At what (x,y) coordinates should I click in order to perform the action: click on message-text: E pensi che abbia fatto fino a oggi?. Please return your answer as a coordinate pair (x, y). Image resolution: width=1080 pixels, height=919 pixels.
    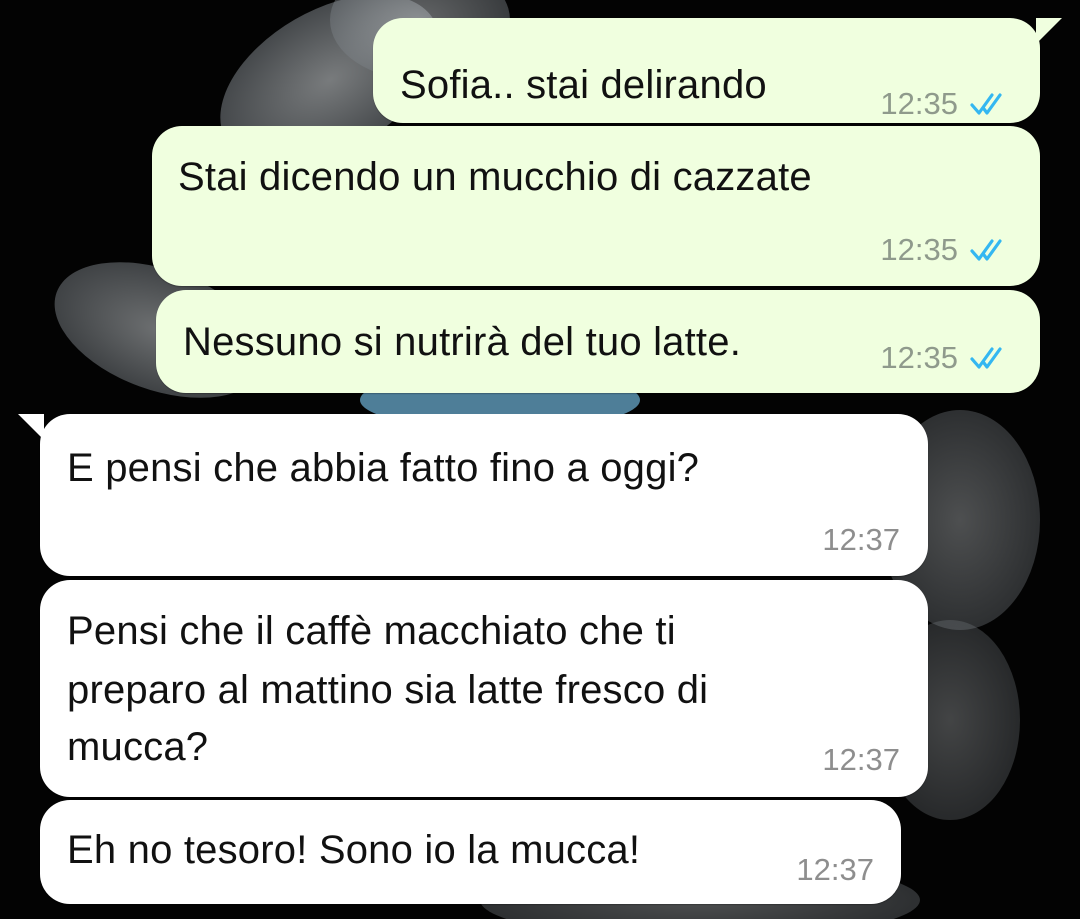
    Looking at the image, I should click on (383, 468).